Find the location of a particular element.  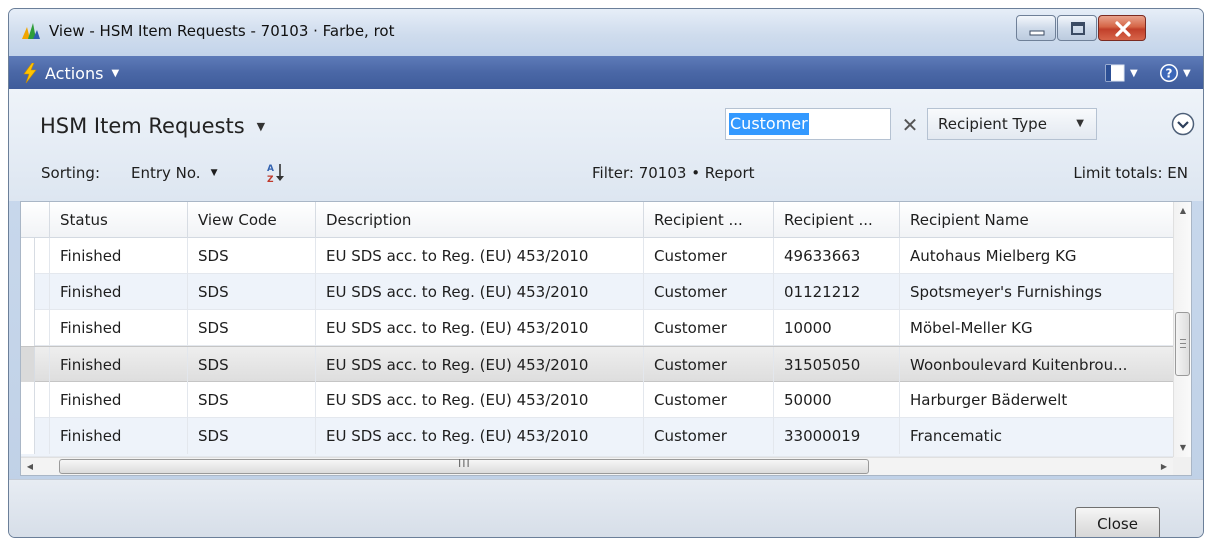

sorting-field-select: Entry No. ▼ is located at coordinates (174, 173).